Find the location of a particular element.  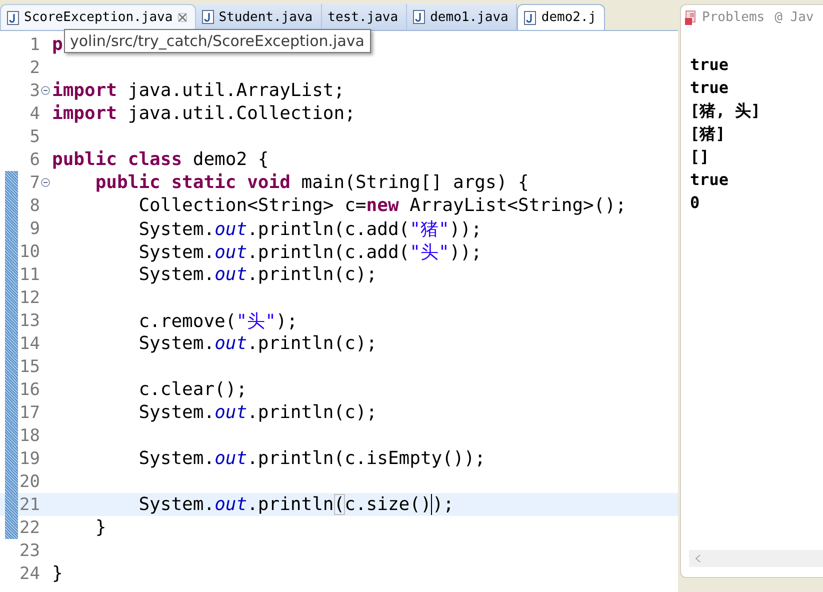

editor-tab: demo1.java is located at coordinates (462, 17).